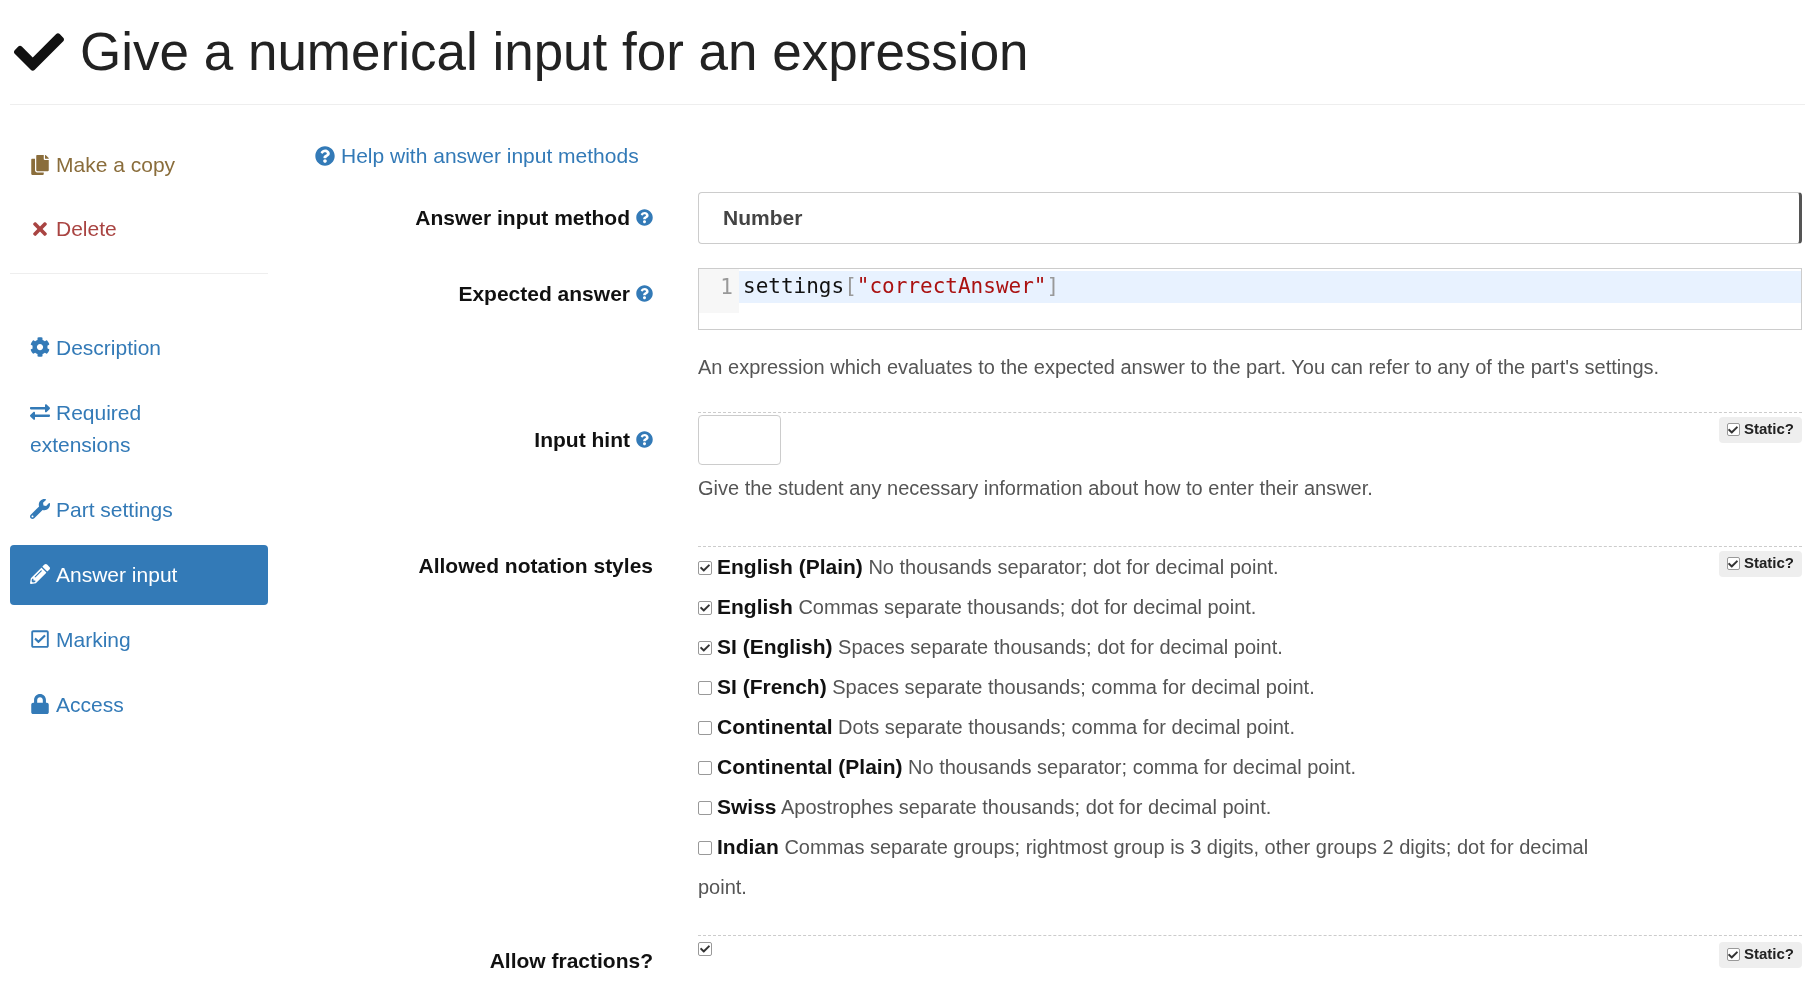  What do you see at coordinates (40, 165) in the screenshot?
I see `copy-icon` at bounding box center [40, 165].